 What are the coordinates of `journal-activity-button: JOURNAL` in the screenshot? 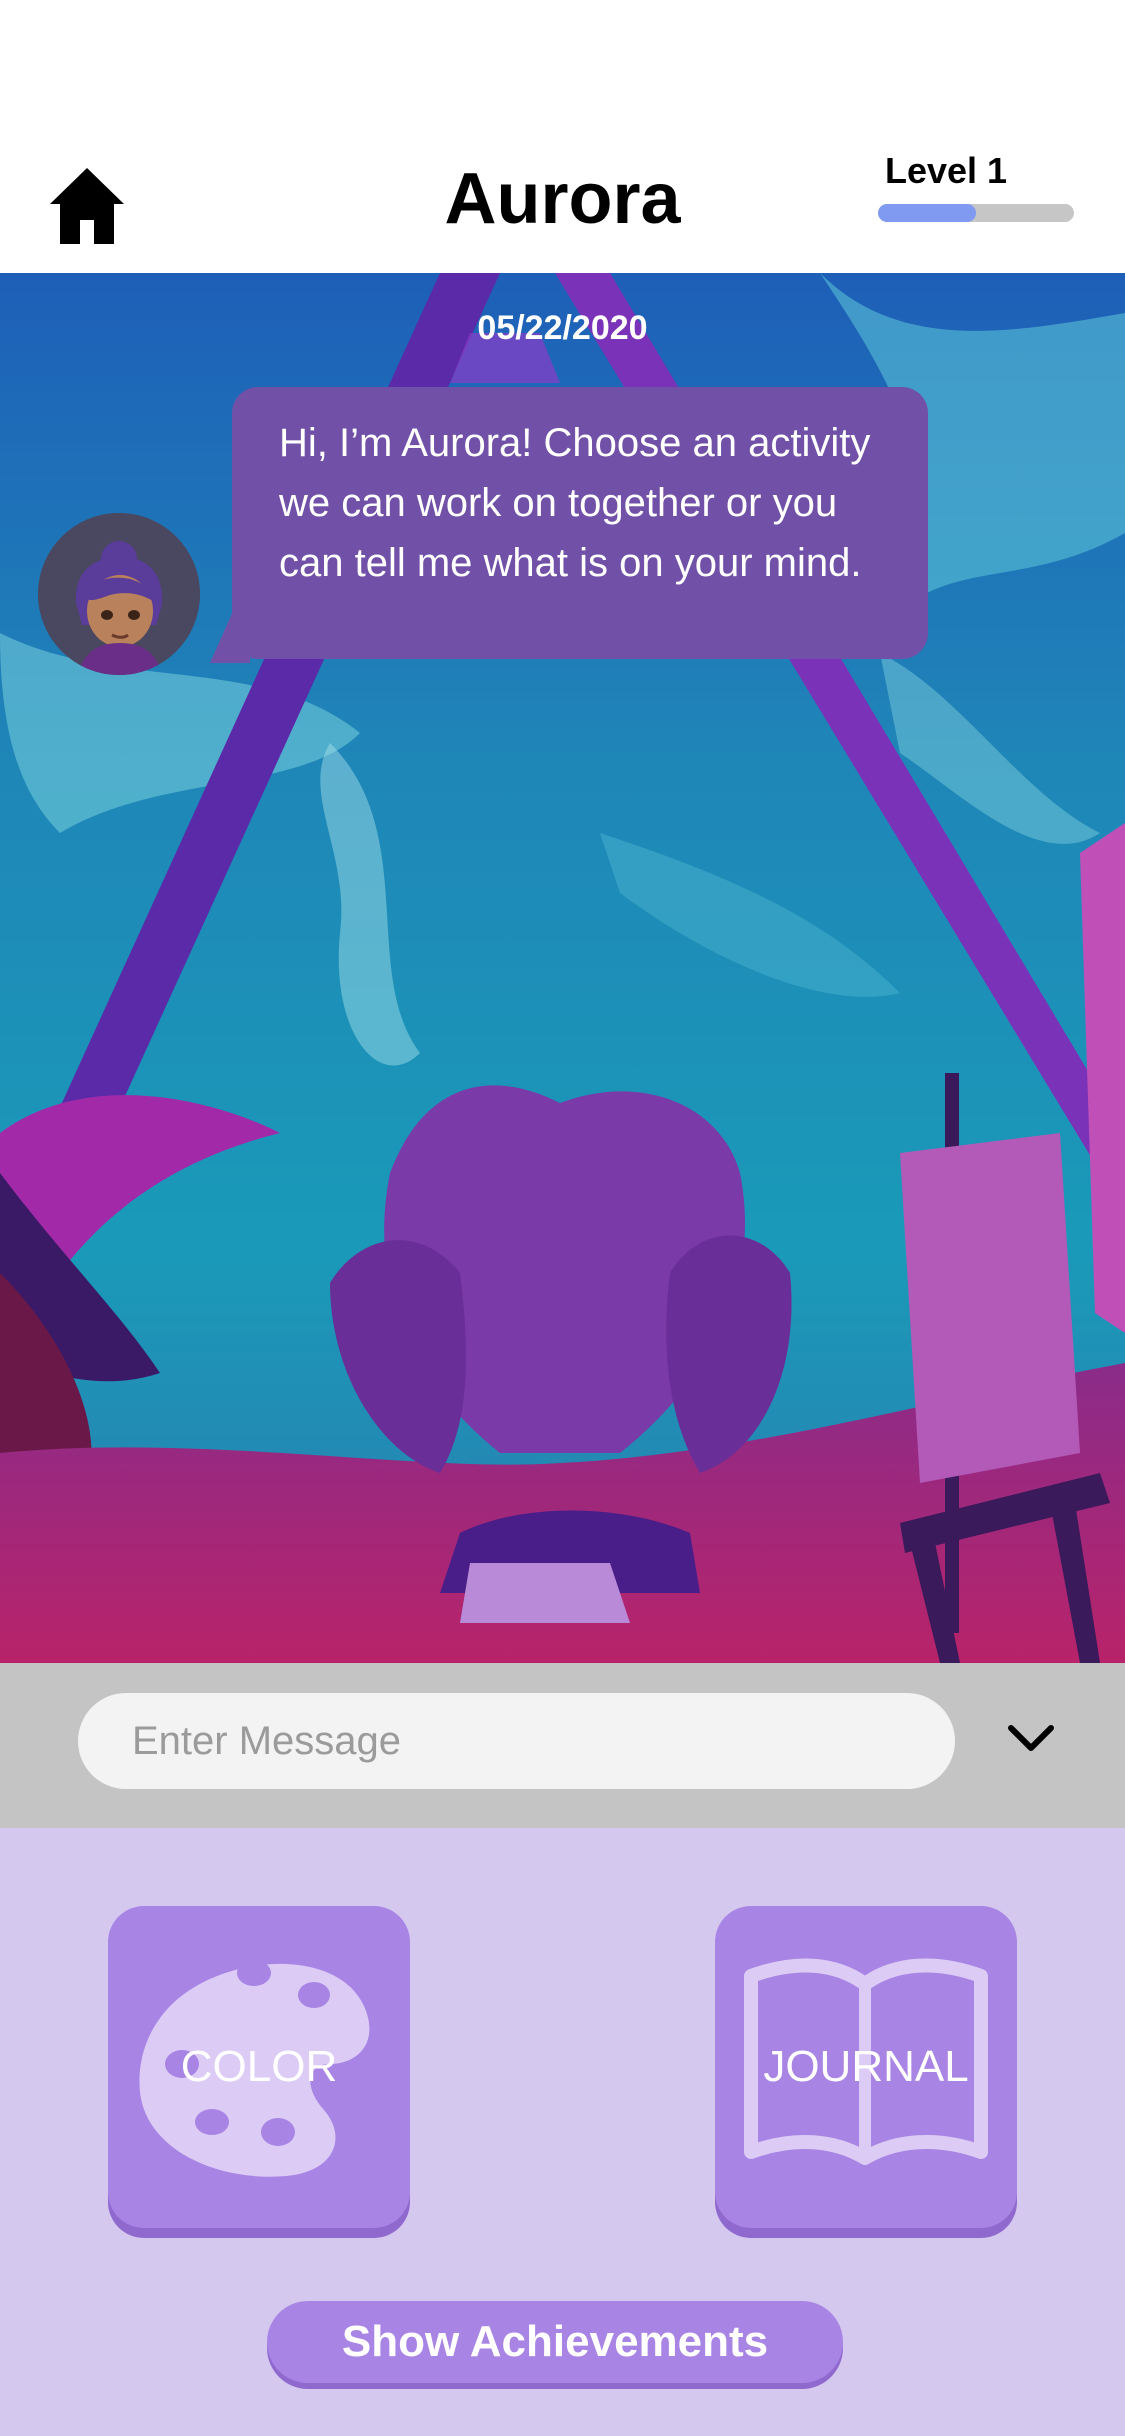 It's located at (866, 2067).